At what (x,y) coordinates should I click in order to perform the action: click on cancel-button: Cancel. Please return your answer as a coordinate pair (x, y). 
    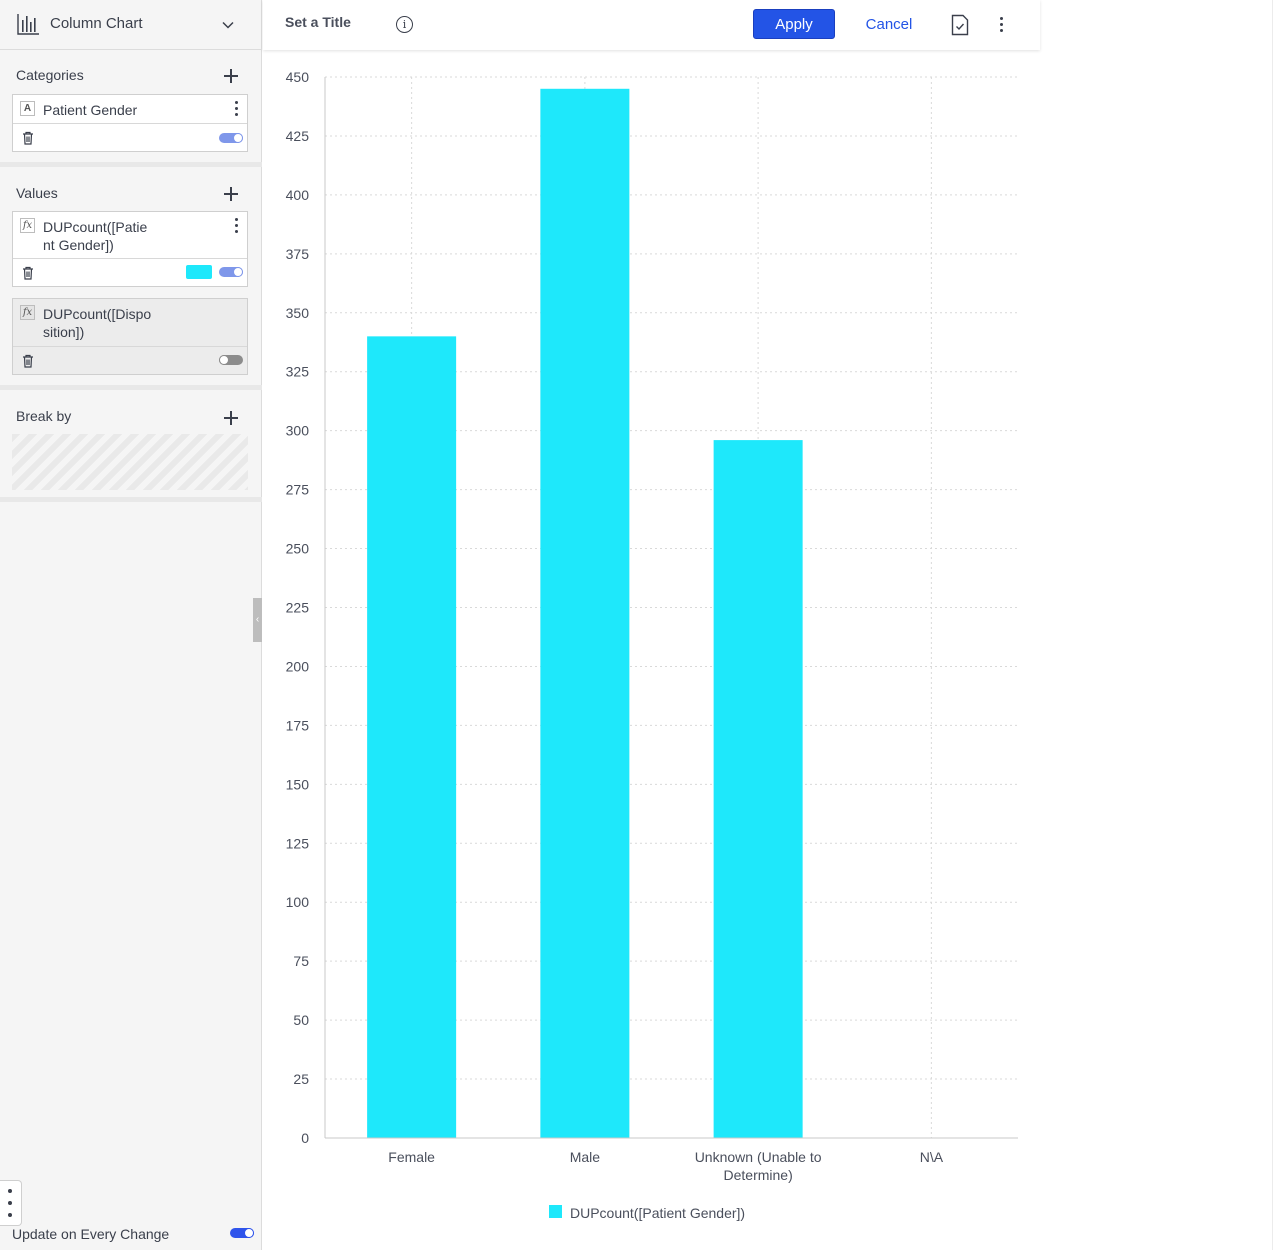
    Looking at the image, I should click on (889, 24).